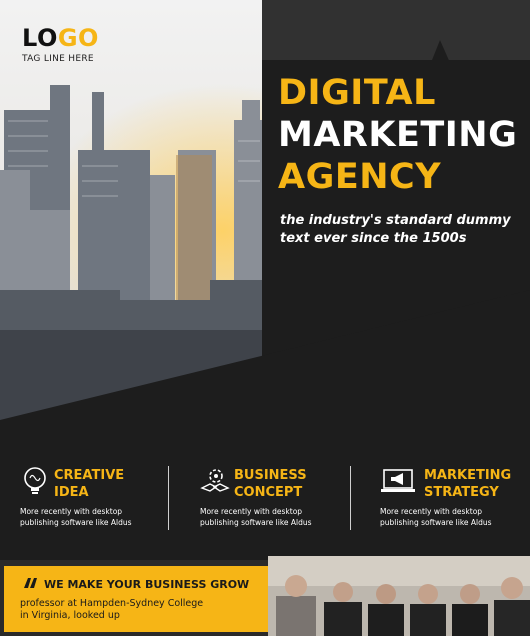 This screenshot has width=530, height=636. Describe the element at coordinates (71, 492) in the screenshot. I see `service-title-line-2: IDEA` at that location.